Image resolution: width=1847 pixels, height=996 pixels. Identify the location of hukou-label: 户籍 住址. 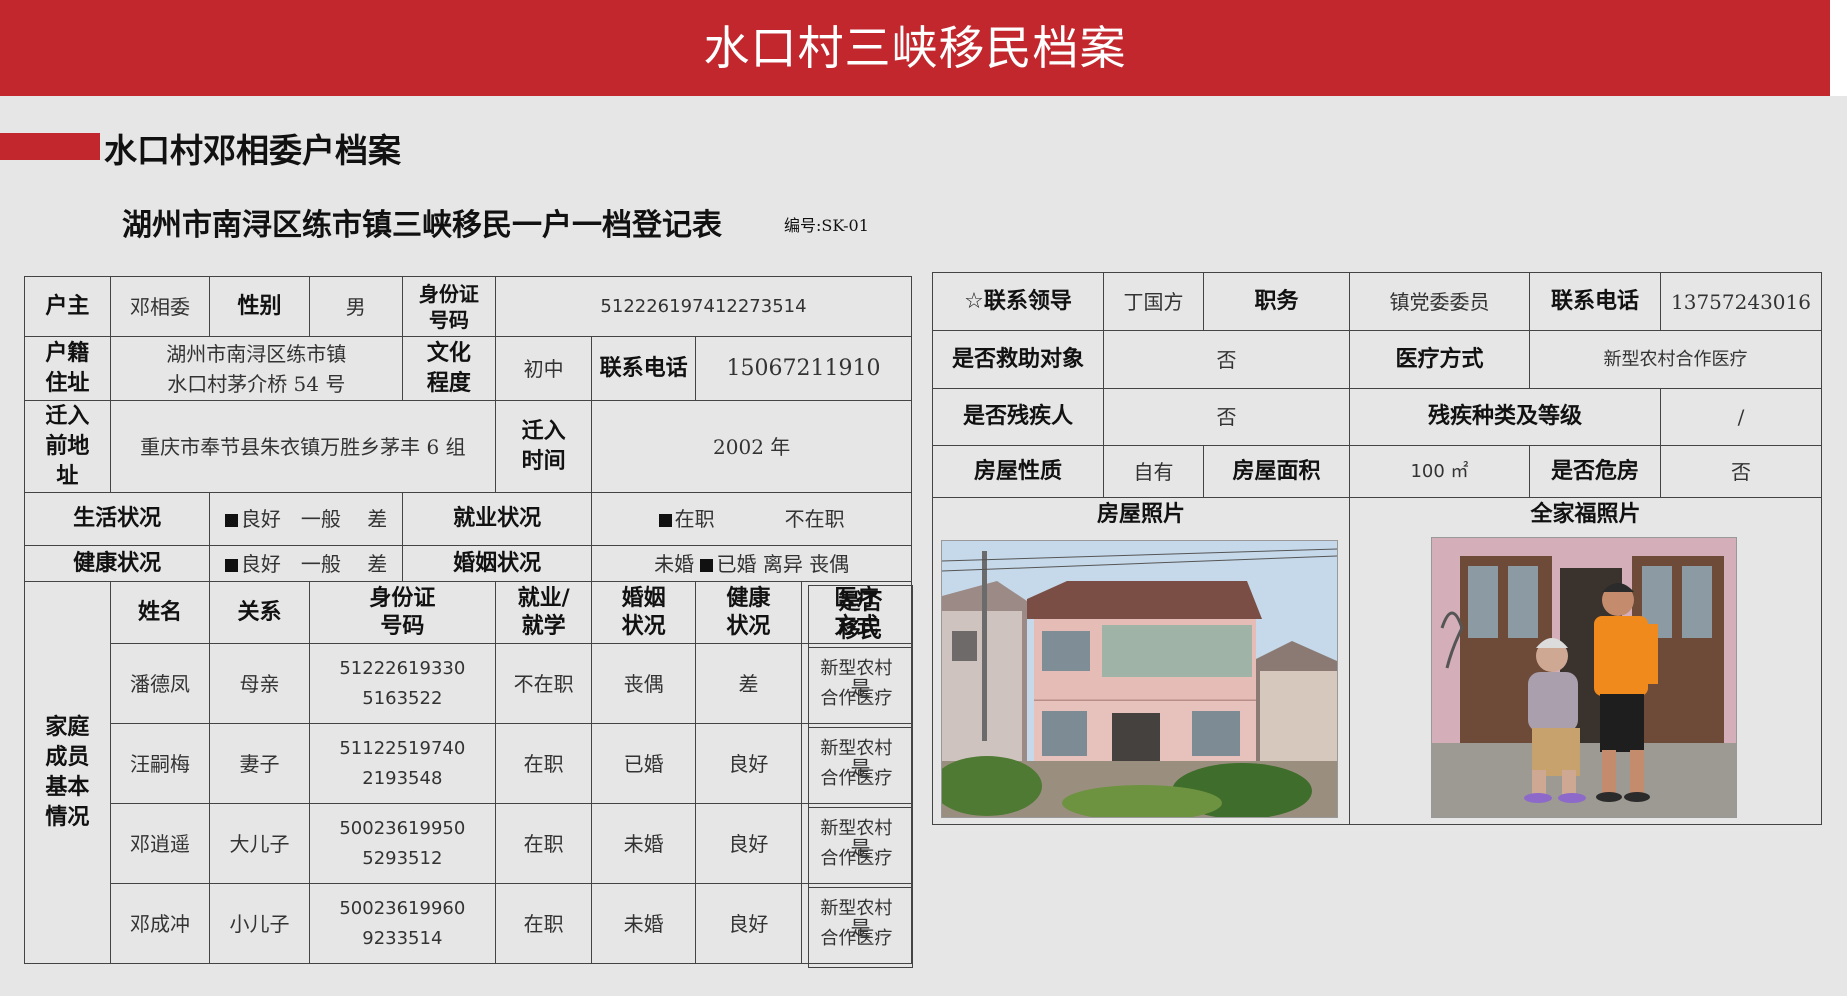
(67, 368).